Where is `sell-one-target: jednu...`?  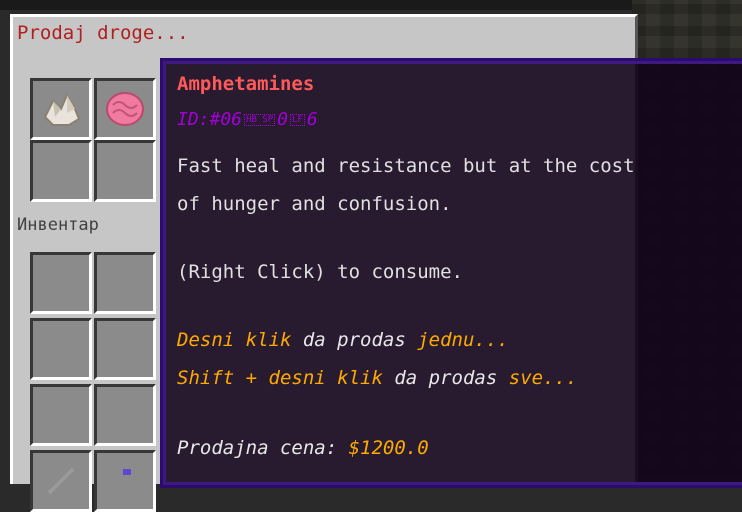 sell-one-target: jednu... is located at coordinates (463, 340).